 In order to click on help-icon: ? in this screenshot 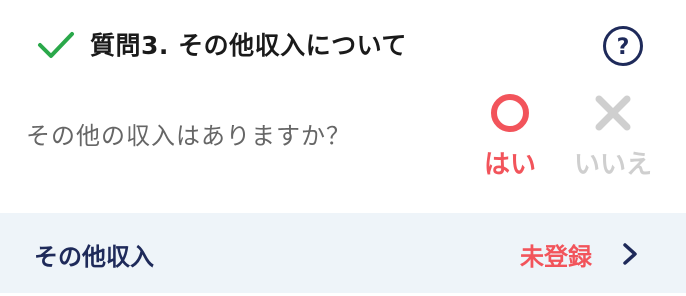, I will do `click(623, 46)`.